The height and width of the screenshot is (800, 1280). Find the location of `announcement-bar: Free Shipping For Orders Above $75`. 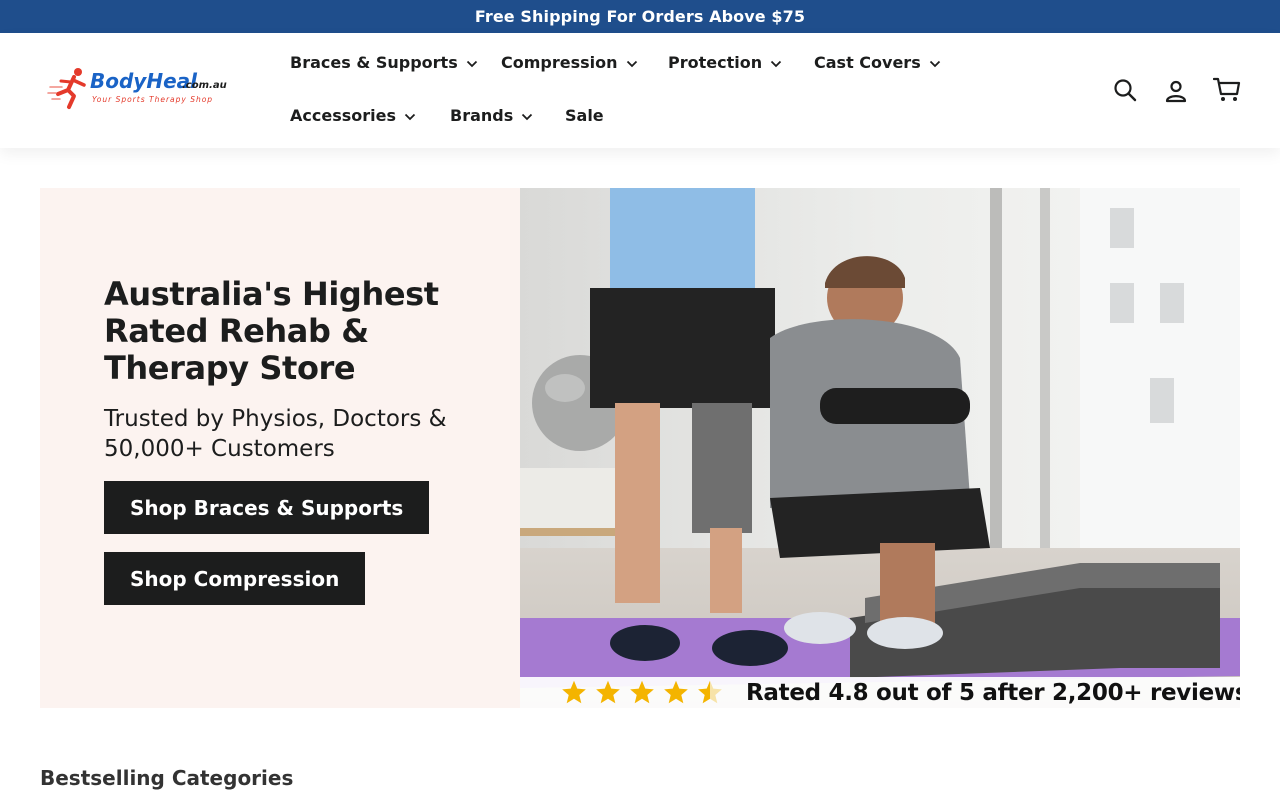

announcement-bar: Free Shipping For Orders Above $75 is located at coordinates (640, 16).